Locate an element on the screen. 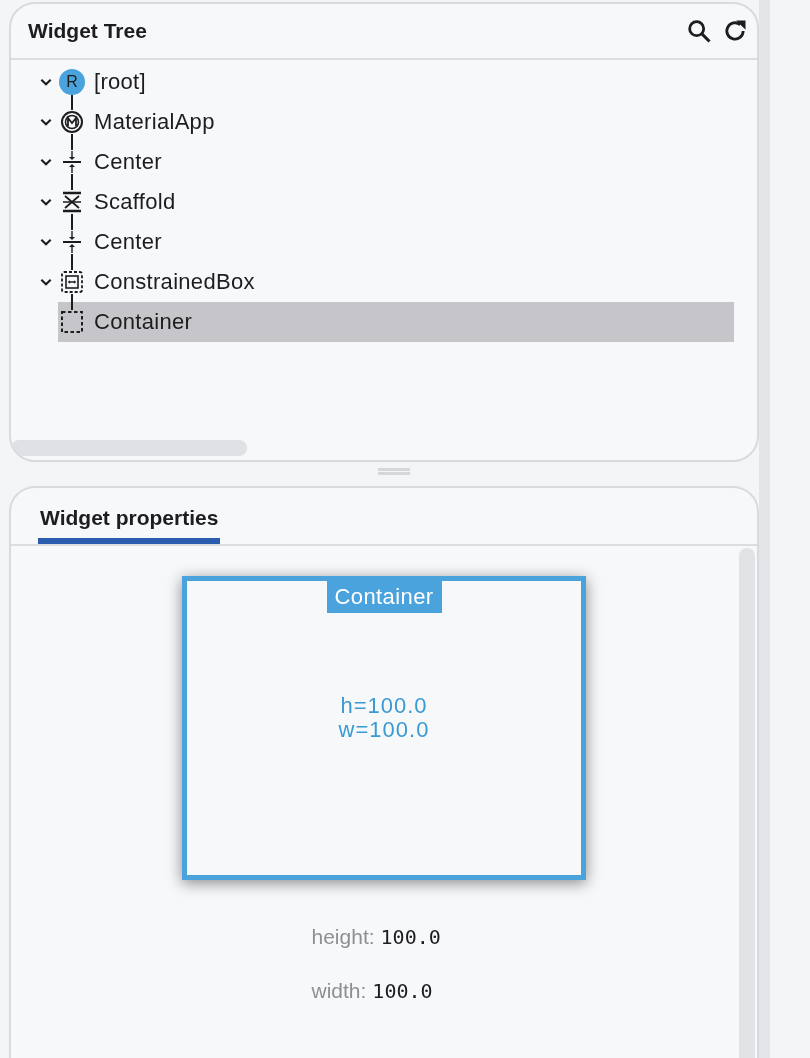  property-name: height: is located at coordinates (343, 937).